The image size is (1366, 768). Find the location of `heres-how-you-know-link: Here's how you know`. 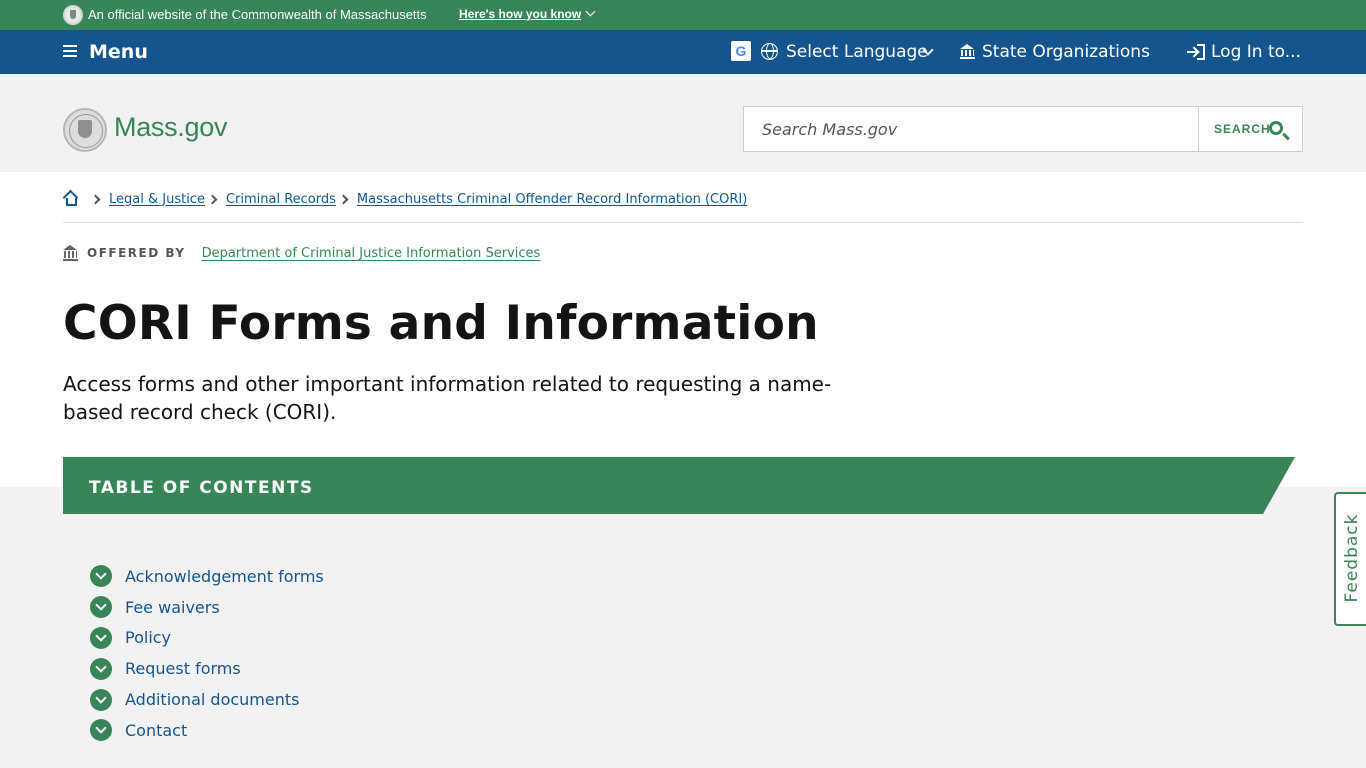

heres-how-you-know-link: Here's how you know is located at coordinates (527, 13).